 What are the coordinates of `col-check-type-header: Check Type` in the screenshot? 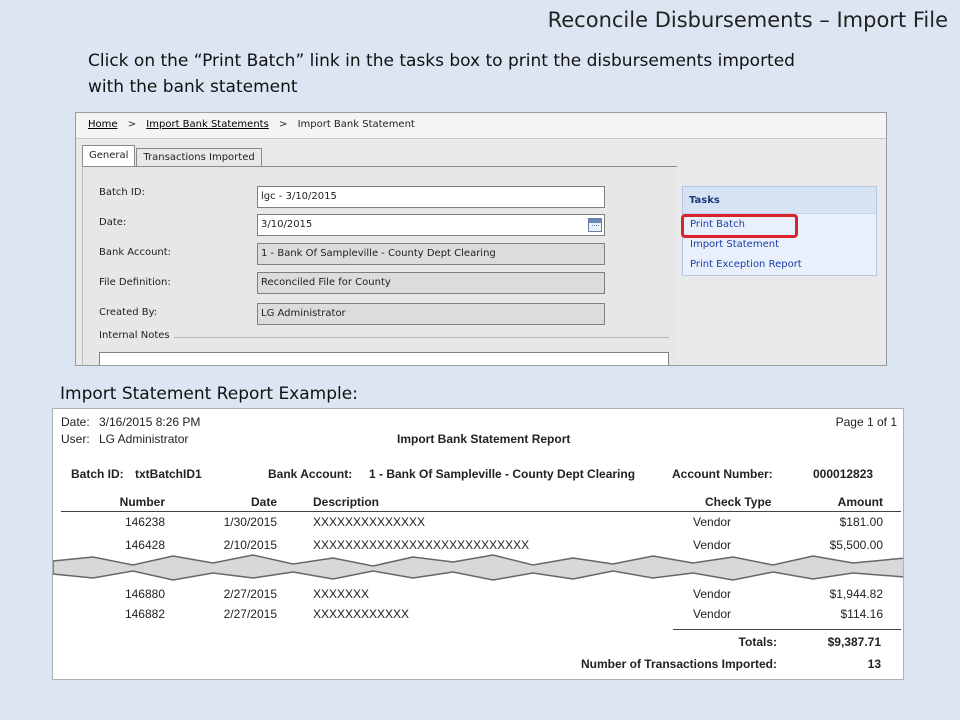 It's located at (738, 502).